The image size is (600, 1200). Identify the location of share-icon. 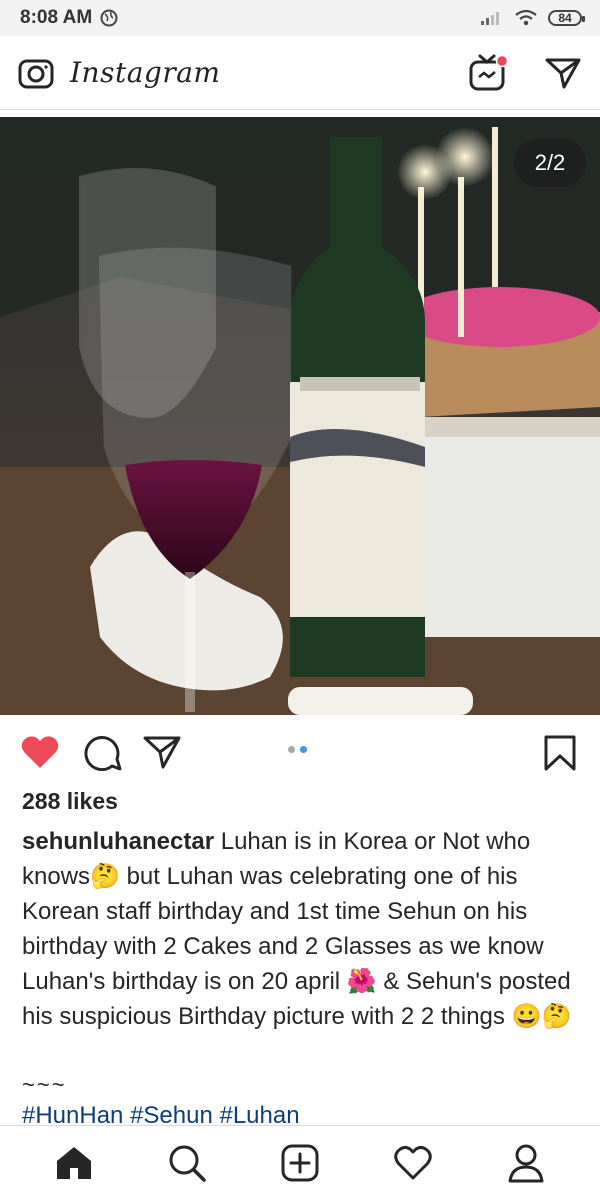
(162, 752).